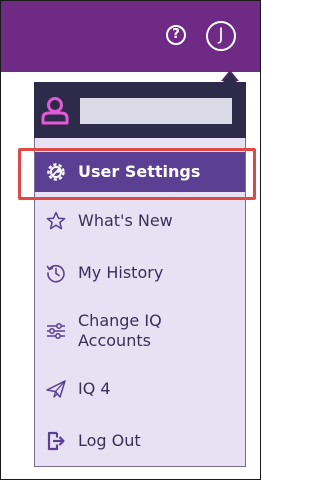  Describe the element at coordinates (176, 35) in the screenshot. I see `help-button: ?` at that location.